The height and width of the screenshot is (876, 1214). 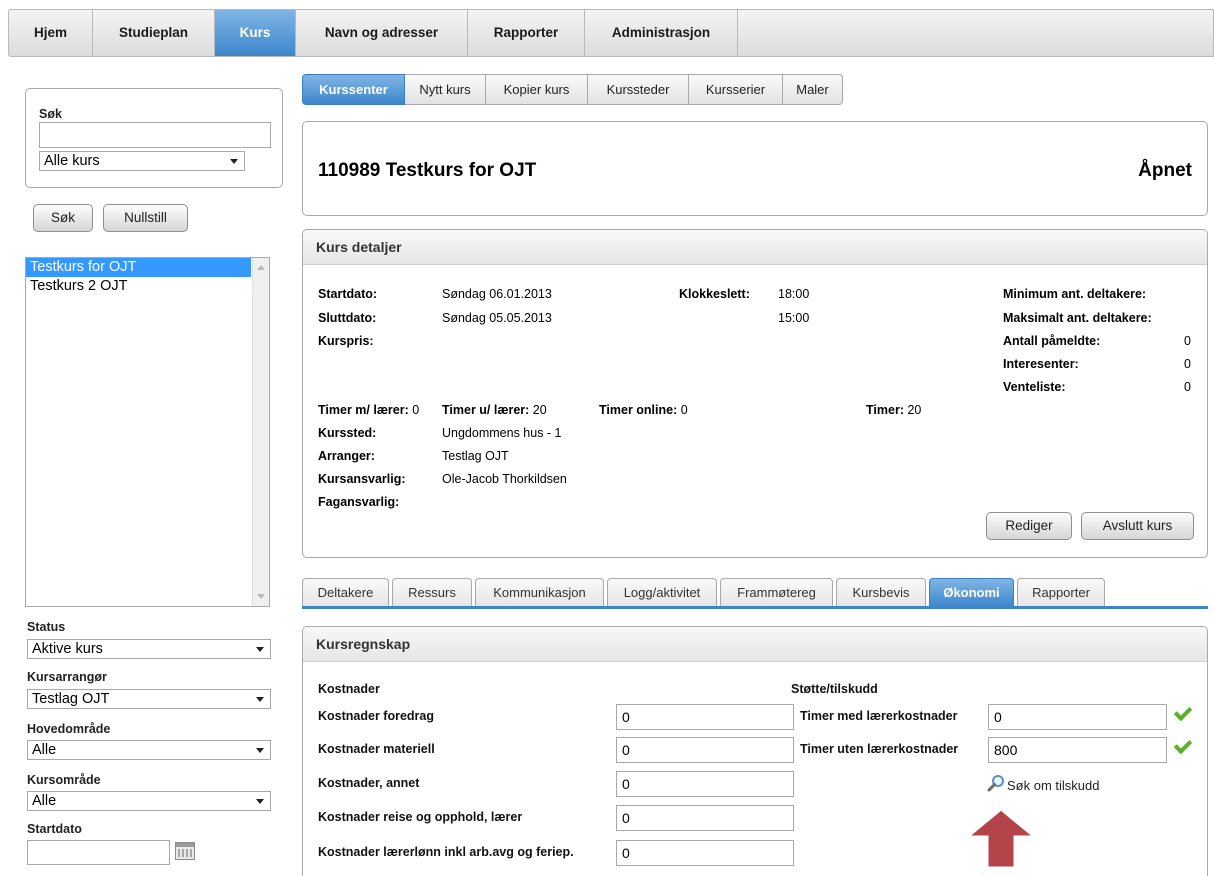 I want to click on startdate-input, so click(x=98, y=852).